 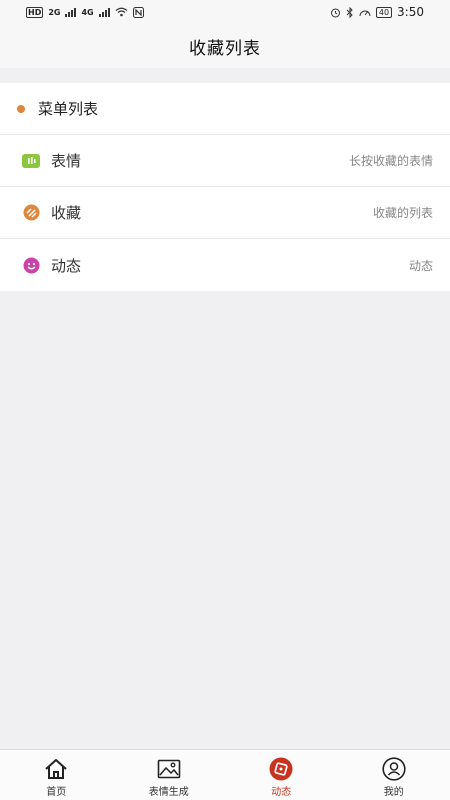 I want to click on tab-home: 首页, so click(x=56, y=775).